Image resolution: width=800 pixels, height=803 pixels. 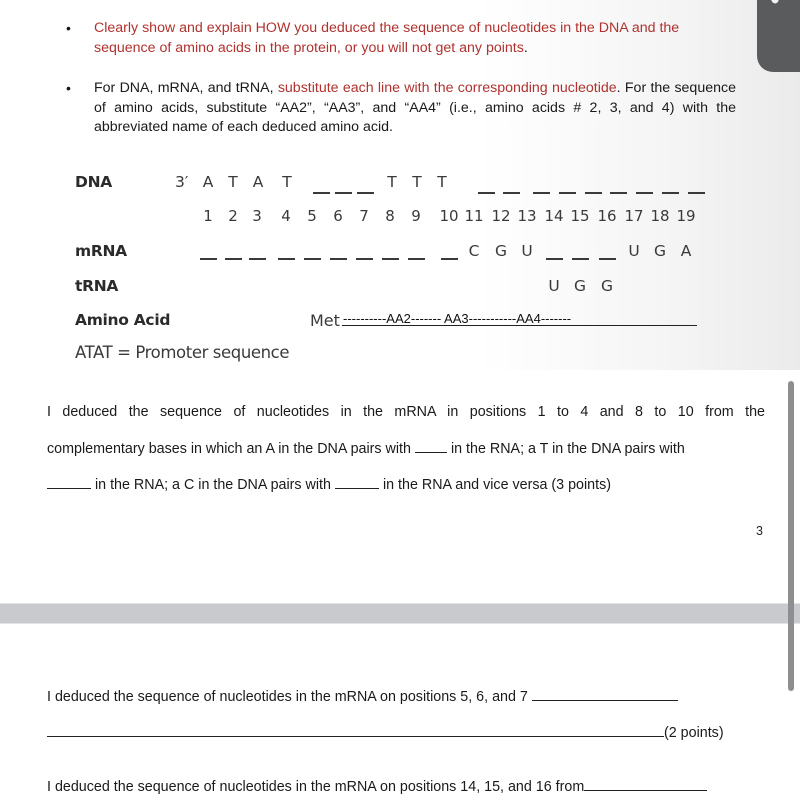 What do you see at coordinates (474, 216) in the screenshot?
I see `position-number: 11` at bounding box center [474, 216].